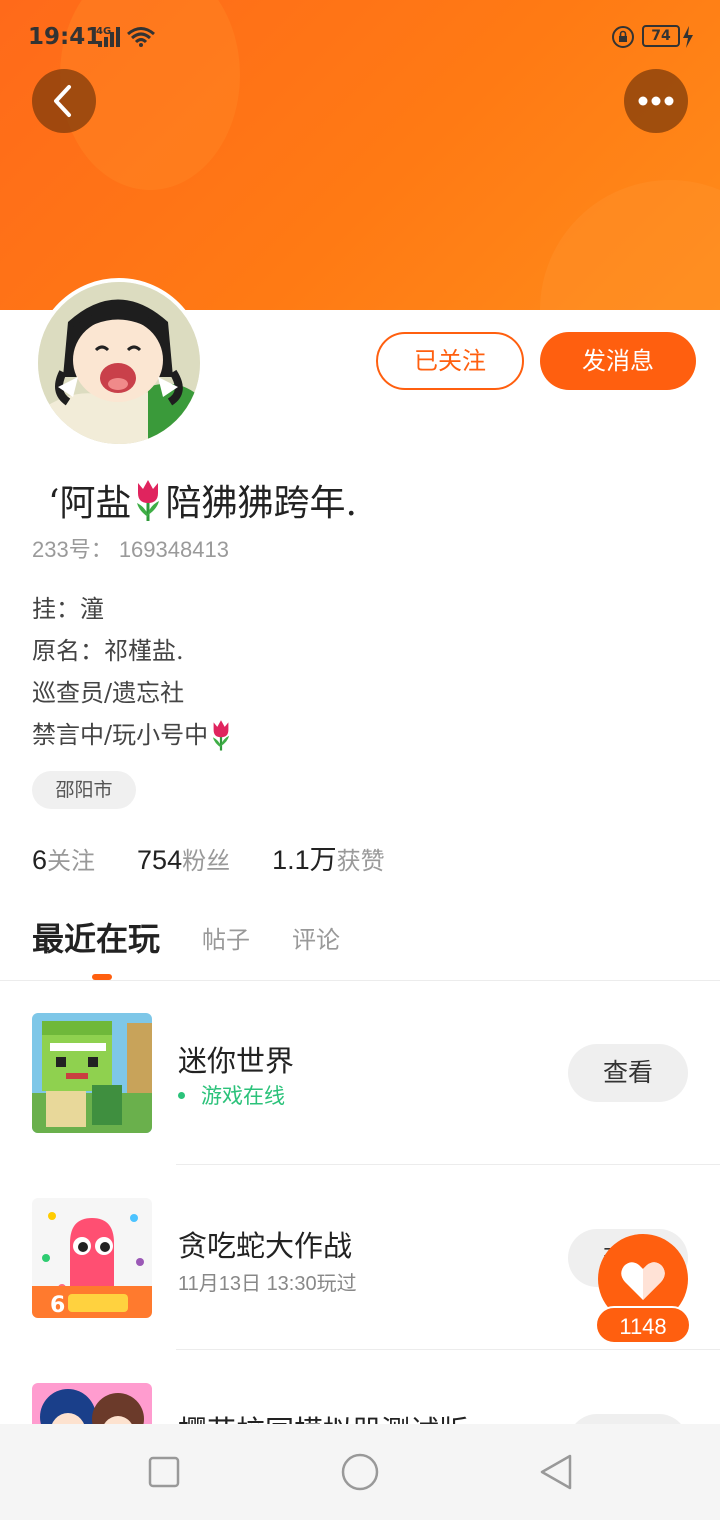  Describe the element at coordinates (688, 37) in the screenshot. I see `charging-icon` at that location.